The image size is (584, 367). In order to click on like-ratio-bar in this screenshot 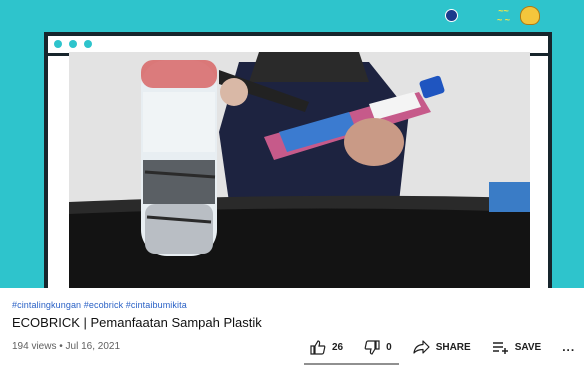, I will do `click(351, 364)`.